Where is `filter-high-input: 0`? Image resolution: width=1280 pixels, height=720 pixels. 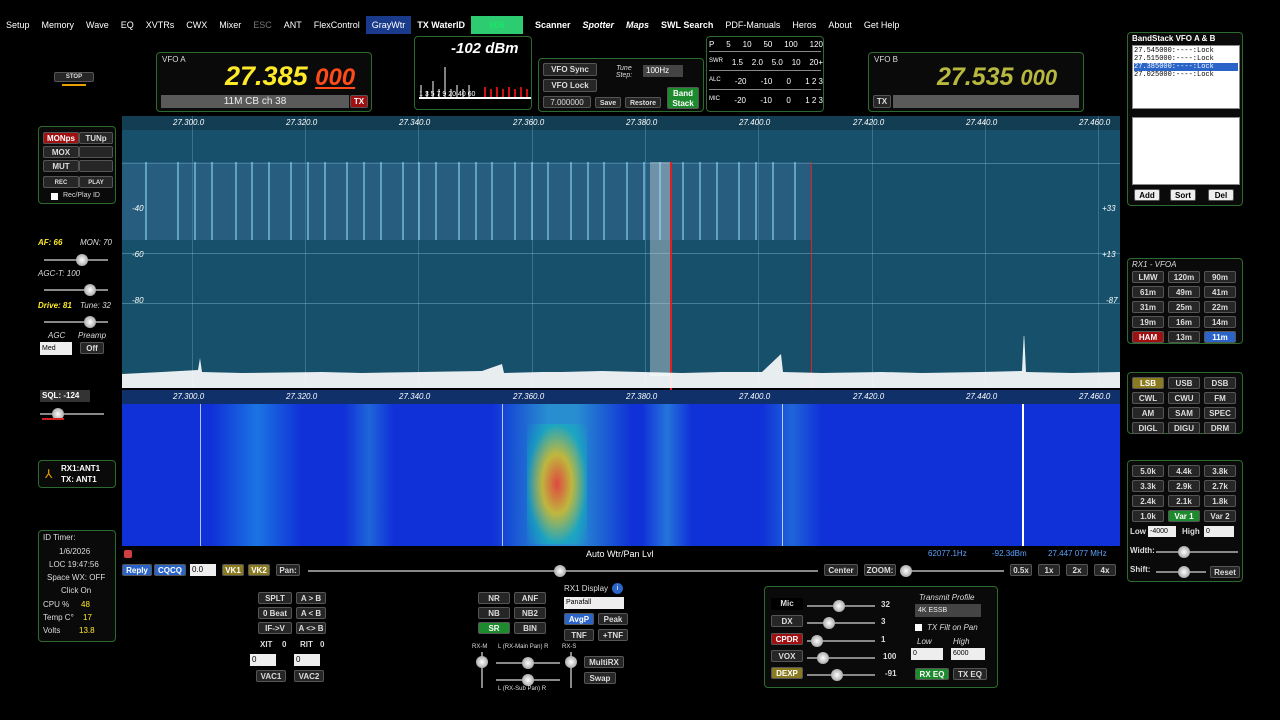 filter-high-input: 0 is located at coordinates (1219, 531).